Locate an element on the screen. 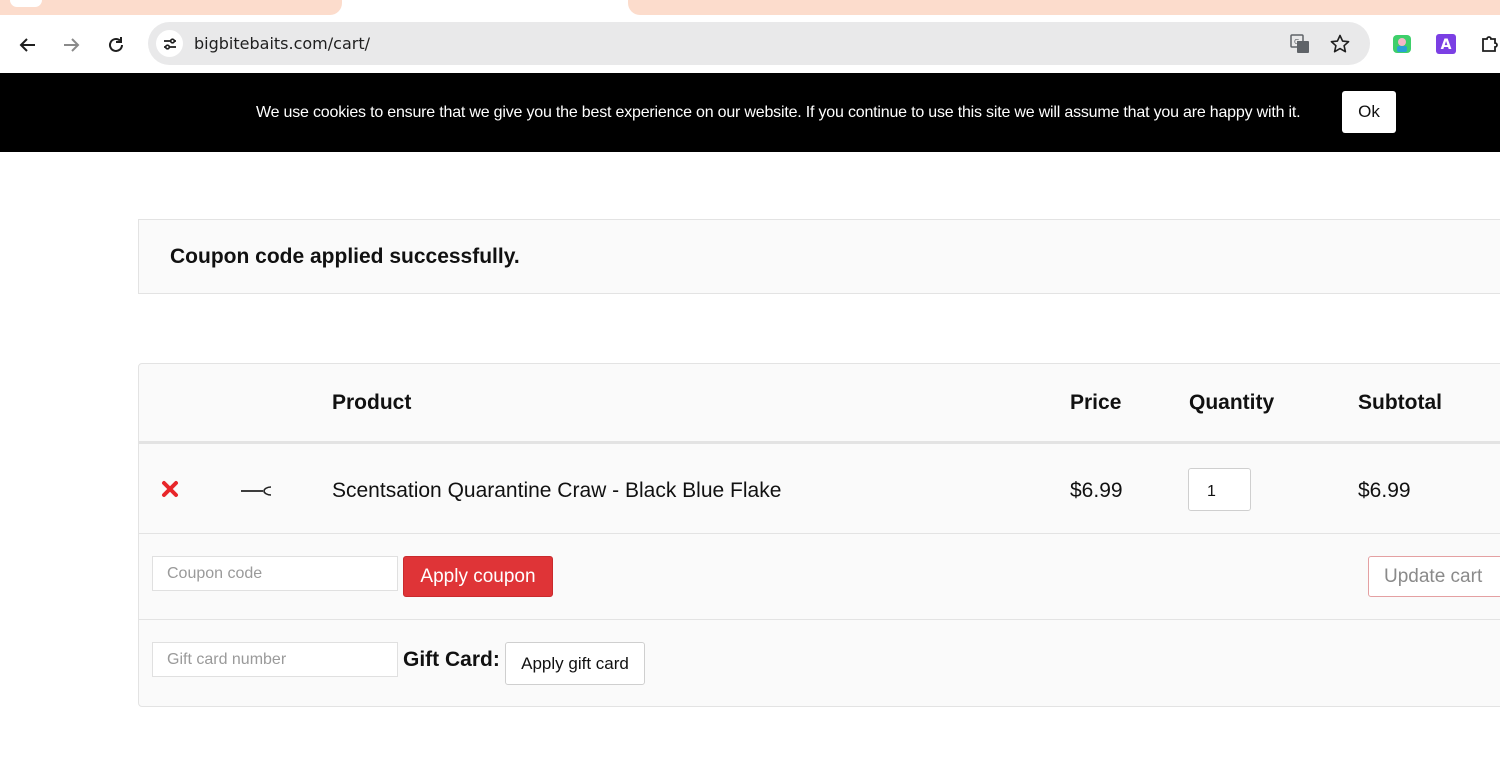  coupon-row: Apply coupon Update cart is located at coordinates (819, 577).